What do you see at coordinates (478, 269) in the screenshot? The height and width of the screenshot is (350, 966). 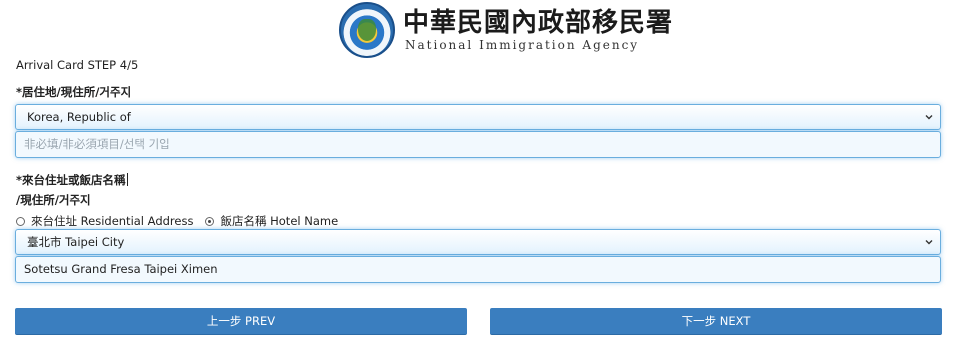 I see `hotel-name-input: Sotetsu Grand Fresa Taipei Ximen` at bounding box center [478, 269].